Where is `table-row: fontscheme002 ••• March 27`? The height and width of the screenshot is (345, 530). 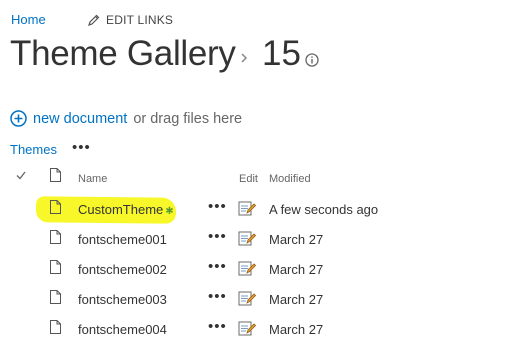
table-row: fontscheme002 ••• March 27 is located at coordinates (265, 270).